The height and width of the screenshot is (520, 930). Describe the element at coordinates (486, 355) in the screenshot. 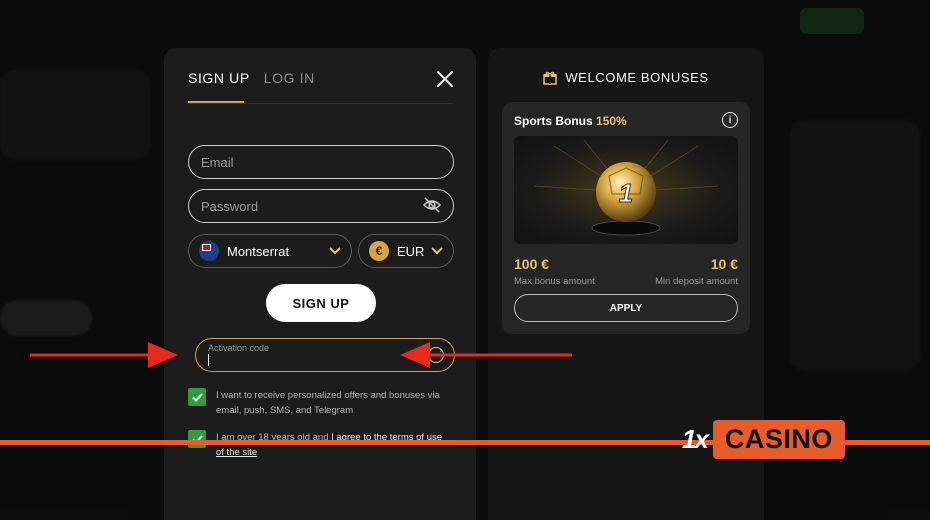

I see `arrow-left-icon` at that location.